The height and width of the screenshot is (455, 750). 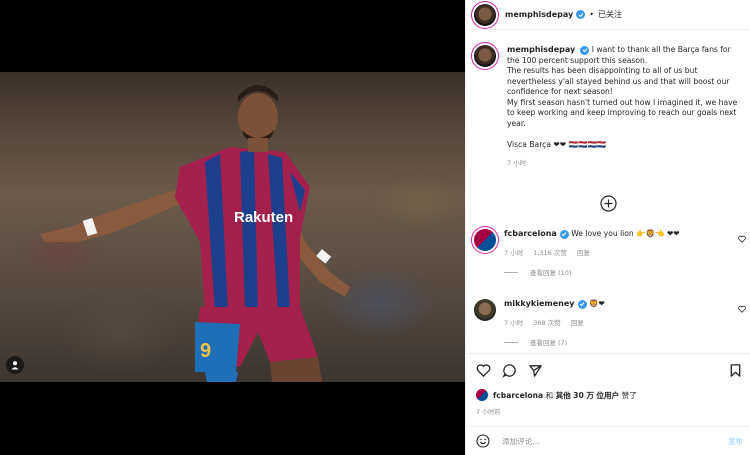 I want to click on view-replies-button: 查看回复 (10), so click(x=625, y=272).